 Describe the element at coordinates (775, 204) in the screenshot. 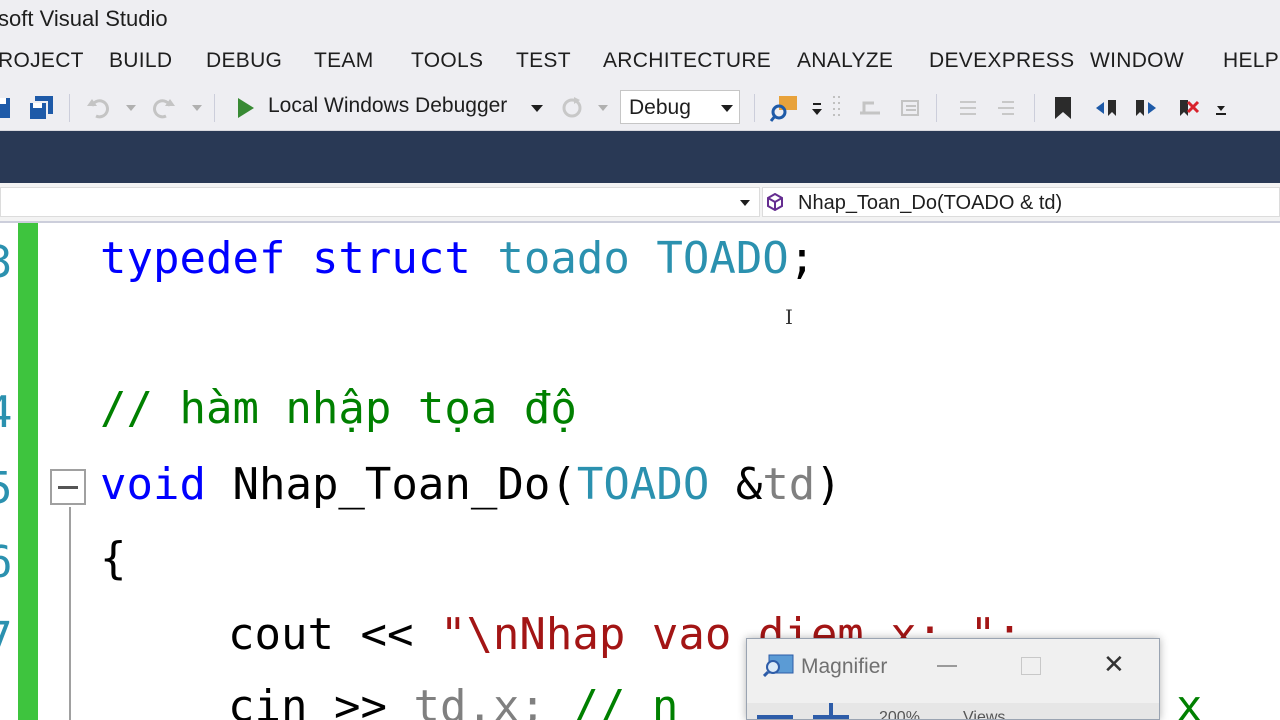

I see `method-icon` at that location.